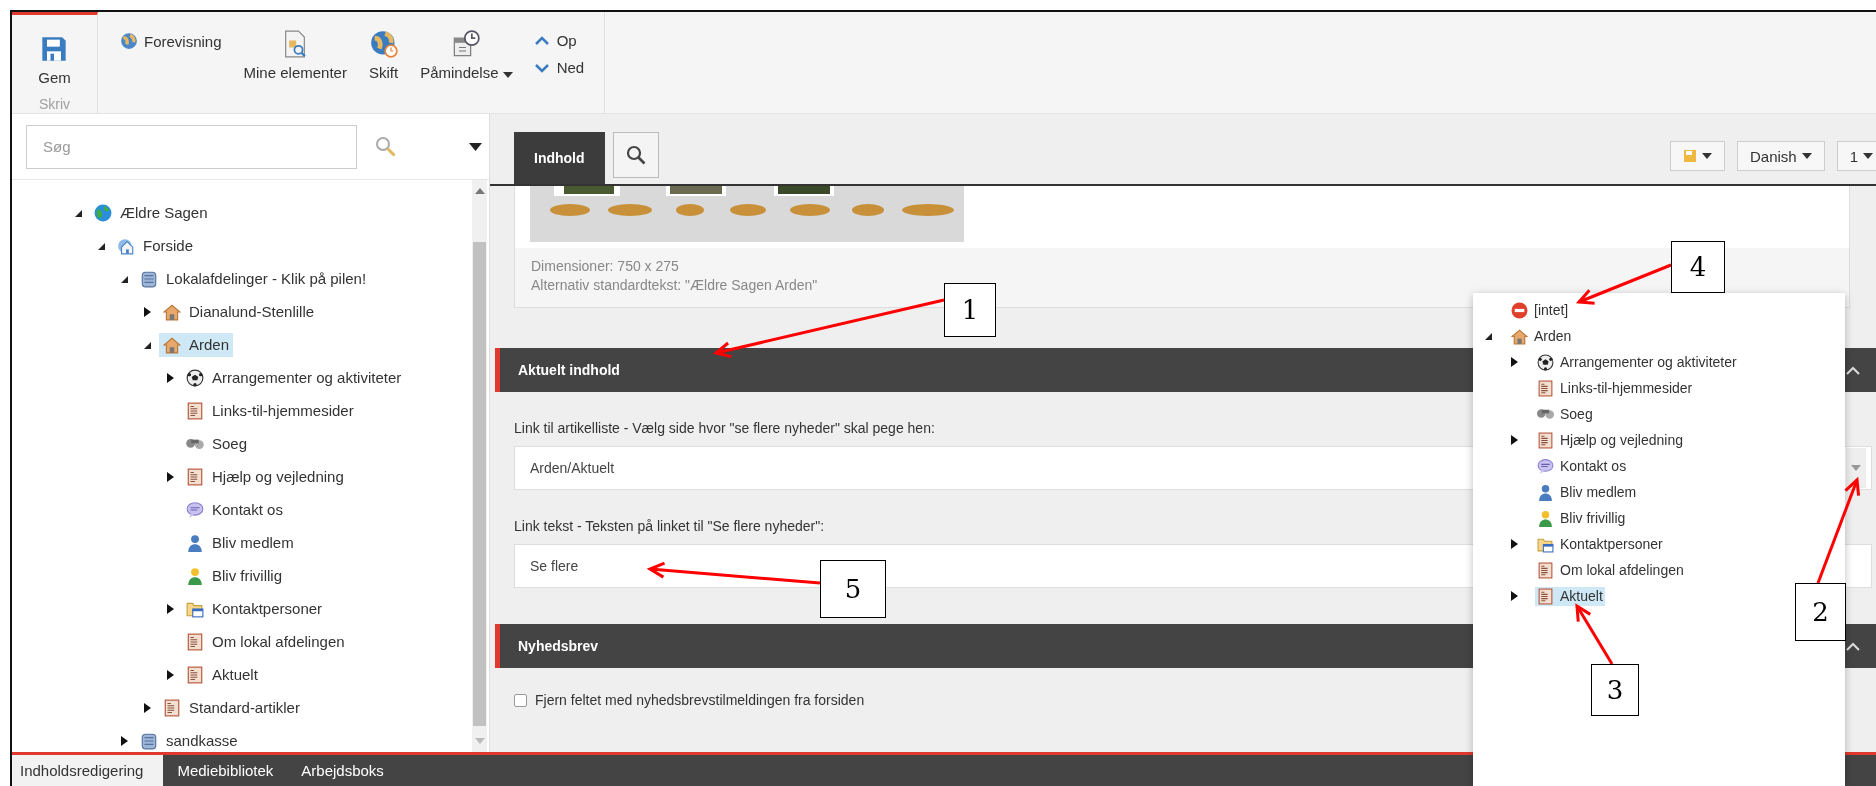  Describe the element at coordinates (541, 67) in the screenshot. I see `chevron-down-icon` at that location.